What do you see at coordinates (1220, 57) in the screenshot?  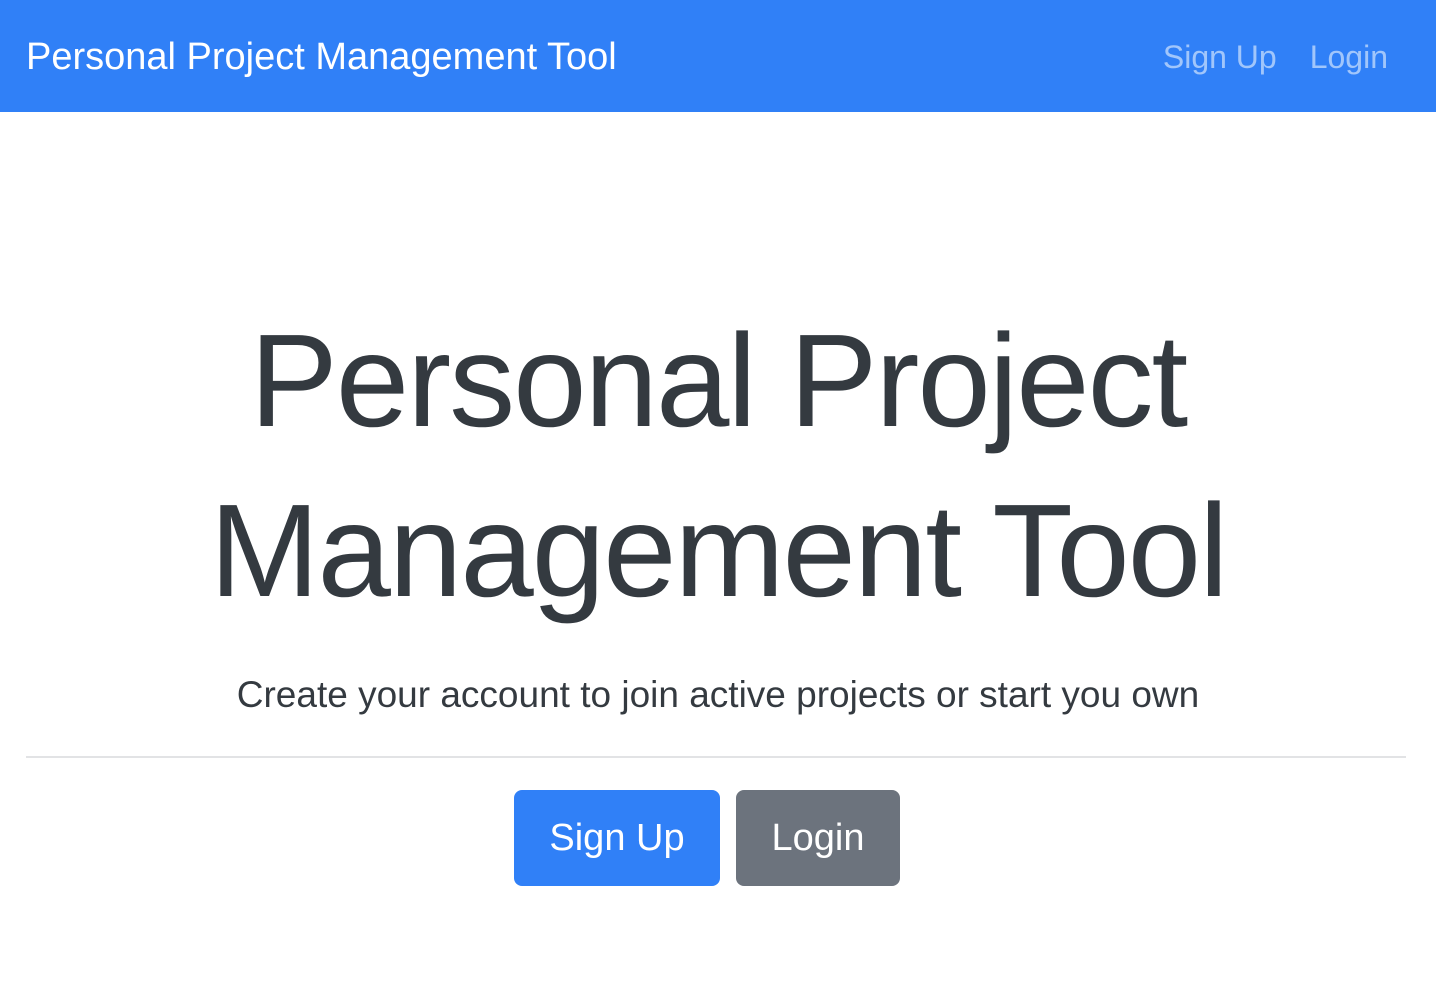 I see `nav-link-sign-up: Sign Up` at bounding box center [1220, 57].